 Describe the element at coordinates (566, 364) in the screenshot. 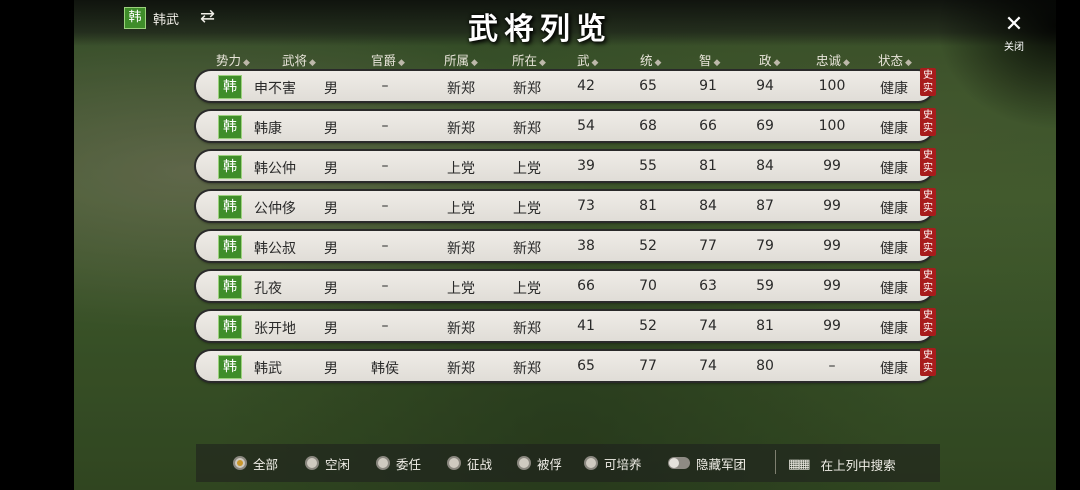

I see `table-row: 韩 韩武 男 韩侯 新郑 新郑 65 77 74 80 – 健康 史实` at that location.